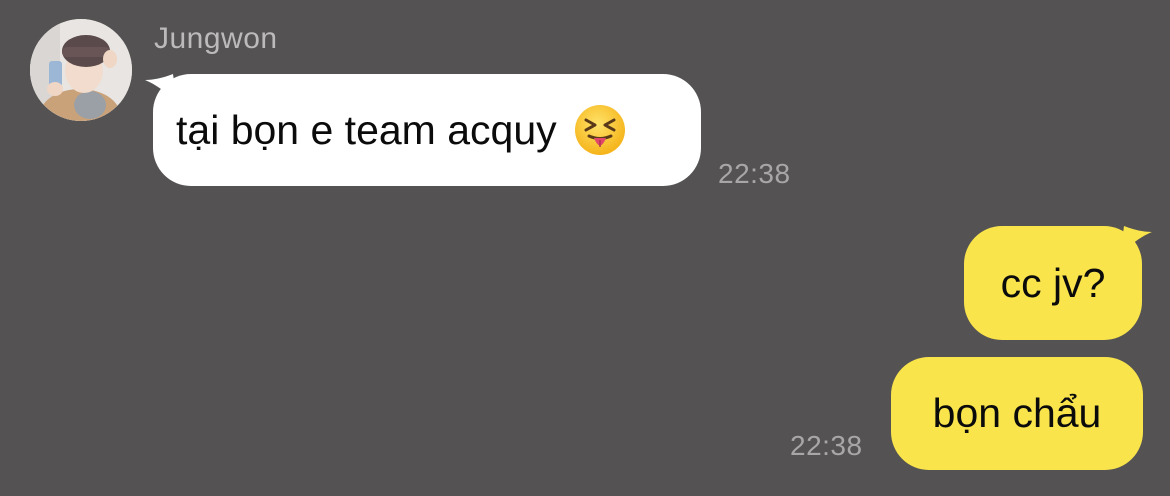 The width and height of the screenshot is (1170, 496). What do you see at coordinates (216, 38) in the screenshot?
I see `sender-name: Jungwon` at bounding box center [216, 38].